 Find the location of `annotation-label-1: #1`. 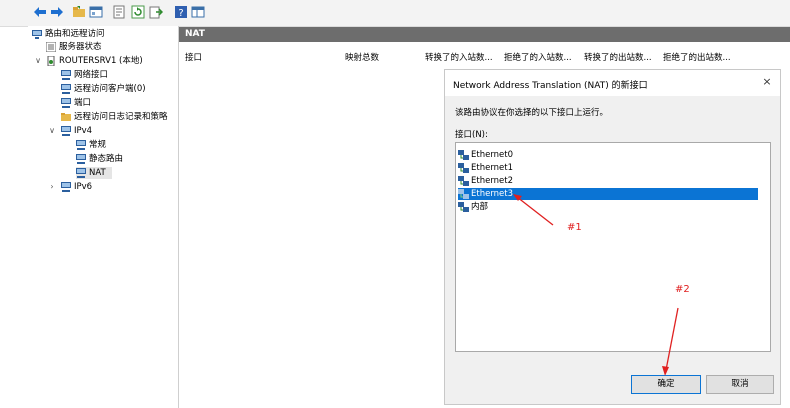

annotation-label-1: #1 is located at coordinates (574, 227).